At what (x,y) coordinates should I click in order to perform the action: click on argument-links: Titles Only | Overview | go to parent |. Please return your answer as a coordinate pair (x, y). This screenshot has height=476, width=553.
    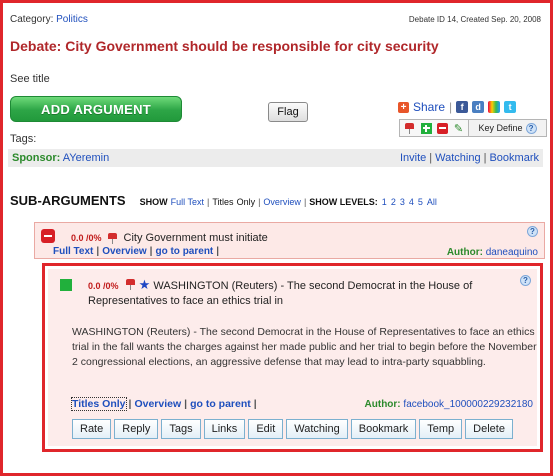
    Looking at the image, I should click on (164, 404).